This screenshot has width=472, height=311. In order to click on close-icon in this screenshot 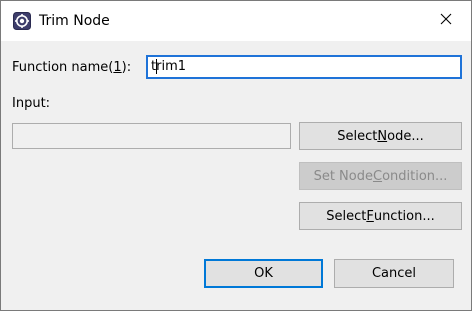, I will do `click(446, 21)`.